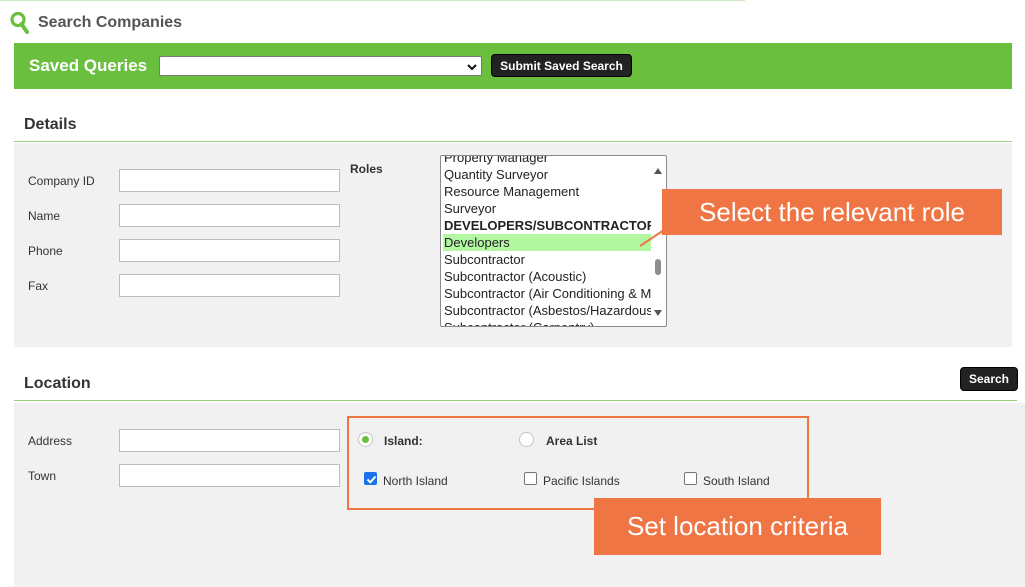  Describe the element at coordinates (547, 191) in the screenshot. I see `roles-option: Resource Management` at that location.